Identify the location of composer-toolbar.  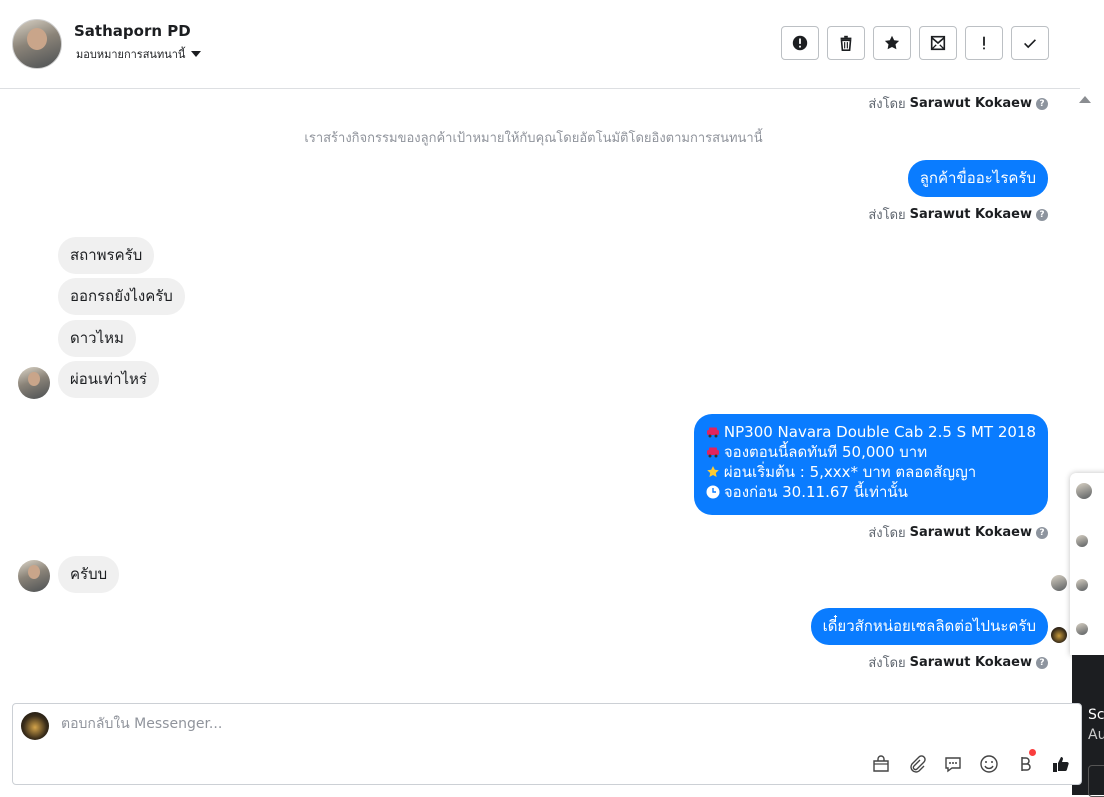
(971, 762).